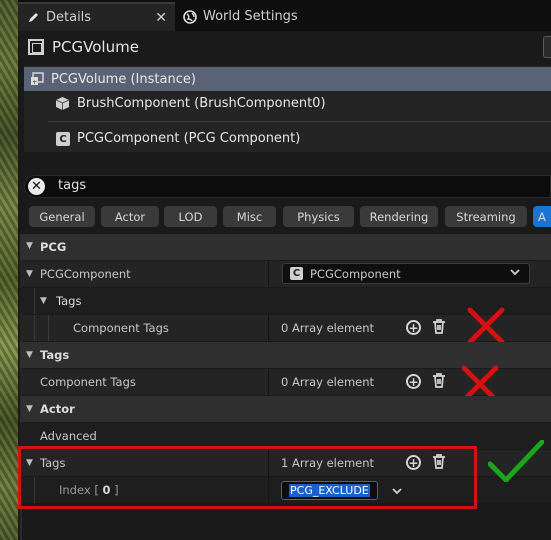 Image resolution: width=551 pixels, height=540 pixels. What do you see at coordinates (250, 16) in the screenshot?
I see `tab-world-settings-label: World Settings` at bounding box center [250, 16].